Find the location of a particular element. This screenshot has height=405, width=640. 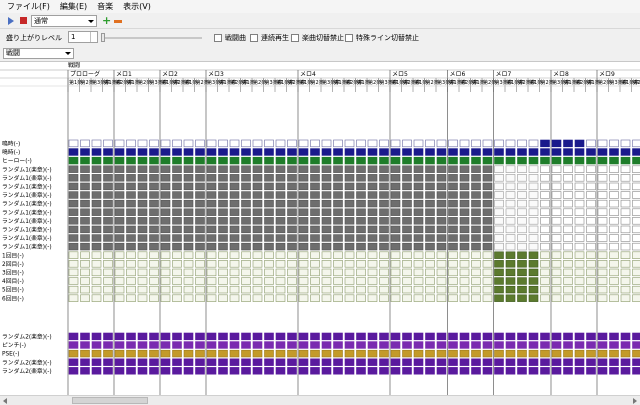

track-label: ランダム1(楽章)(-) is located at coordinates (27, 169).